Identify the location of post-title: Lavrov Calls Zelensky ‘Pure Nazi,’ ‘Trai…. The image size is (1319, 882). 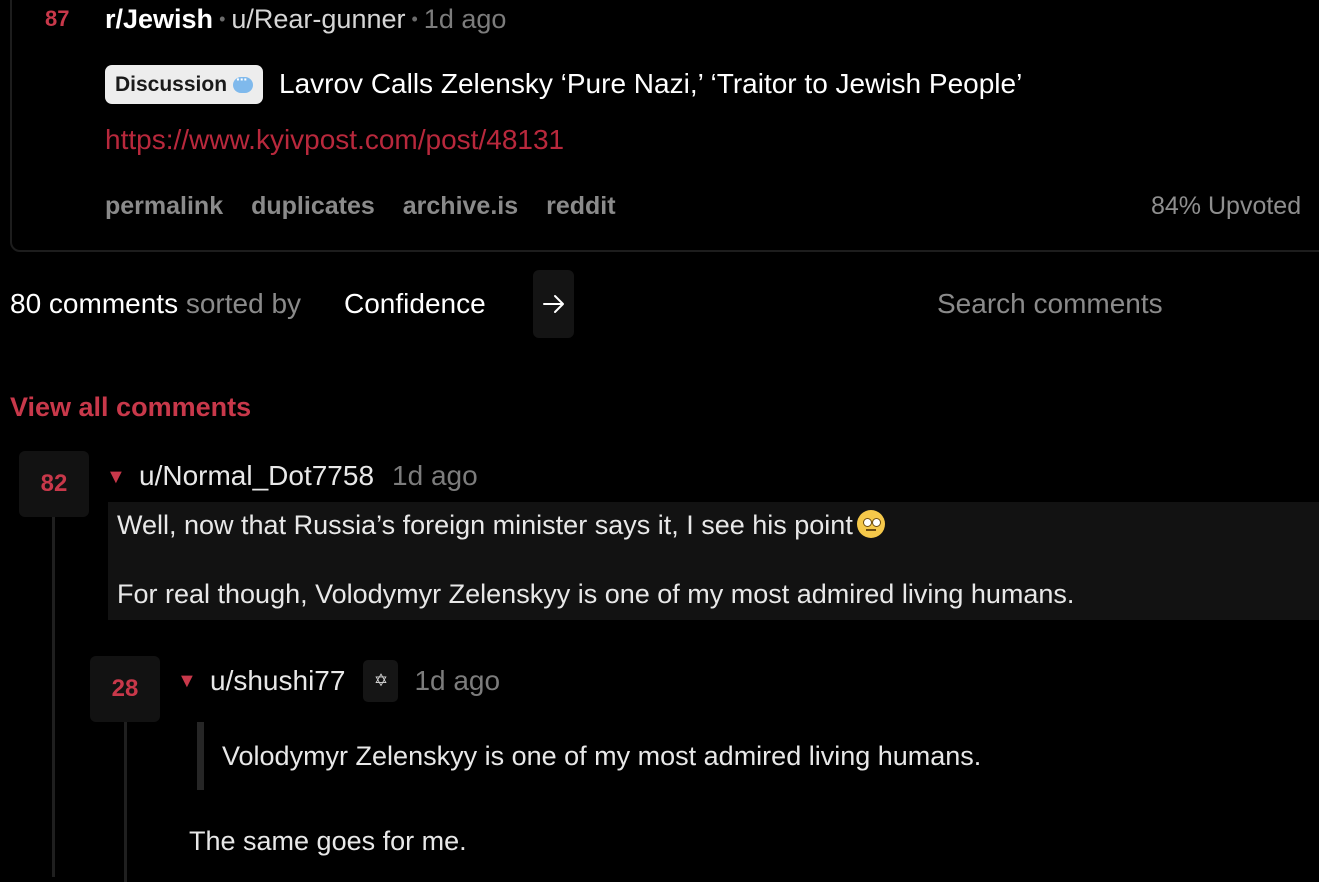
(650, 84).